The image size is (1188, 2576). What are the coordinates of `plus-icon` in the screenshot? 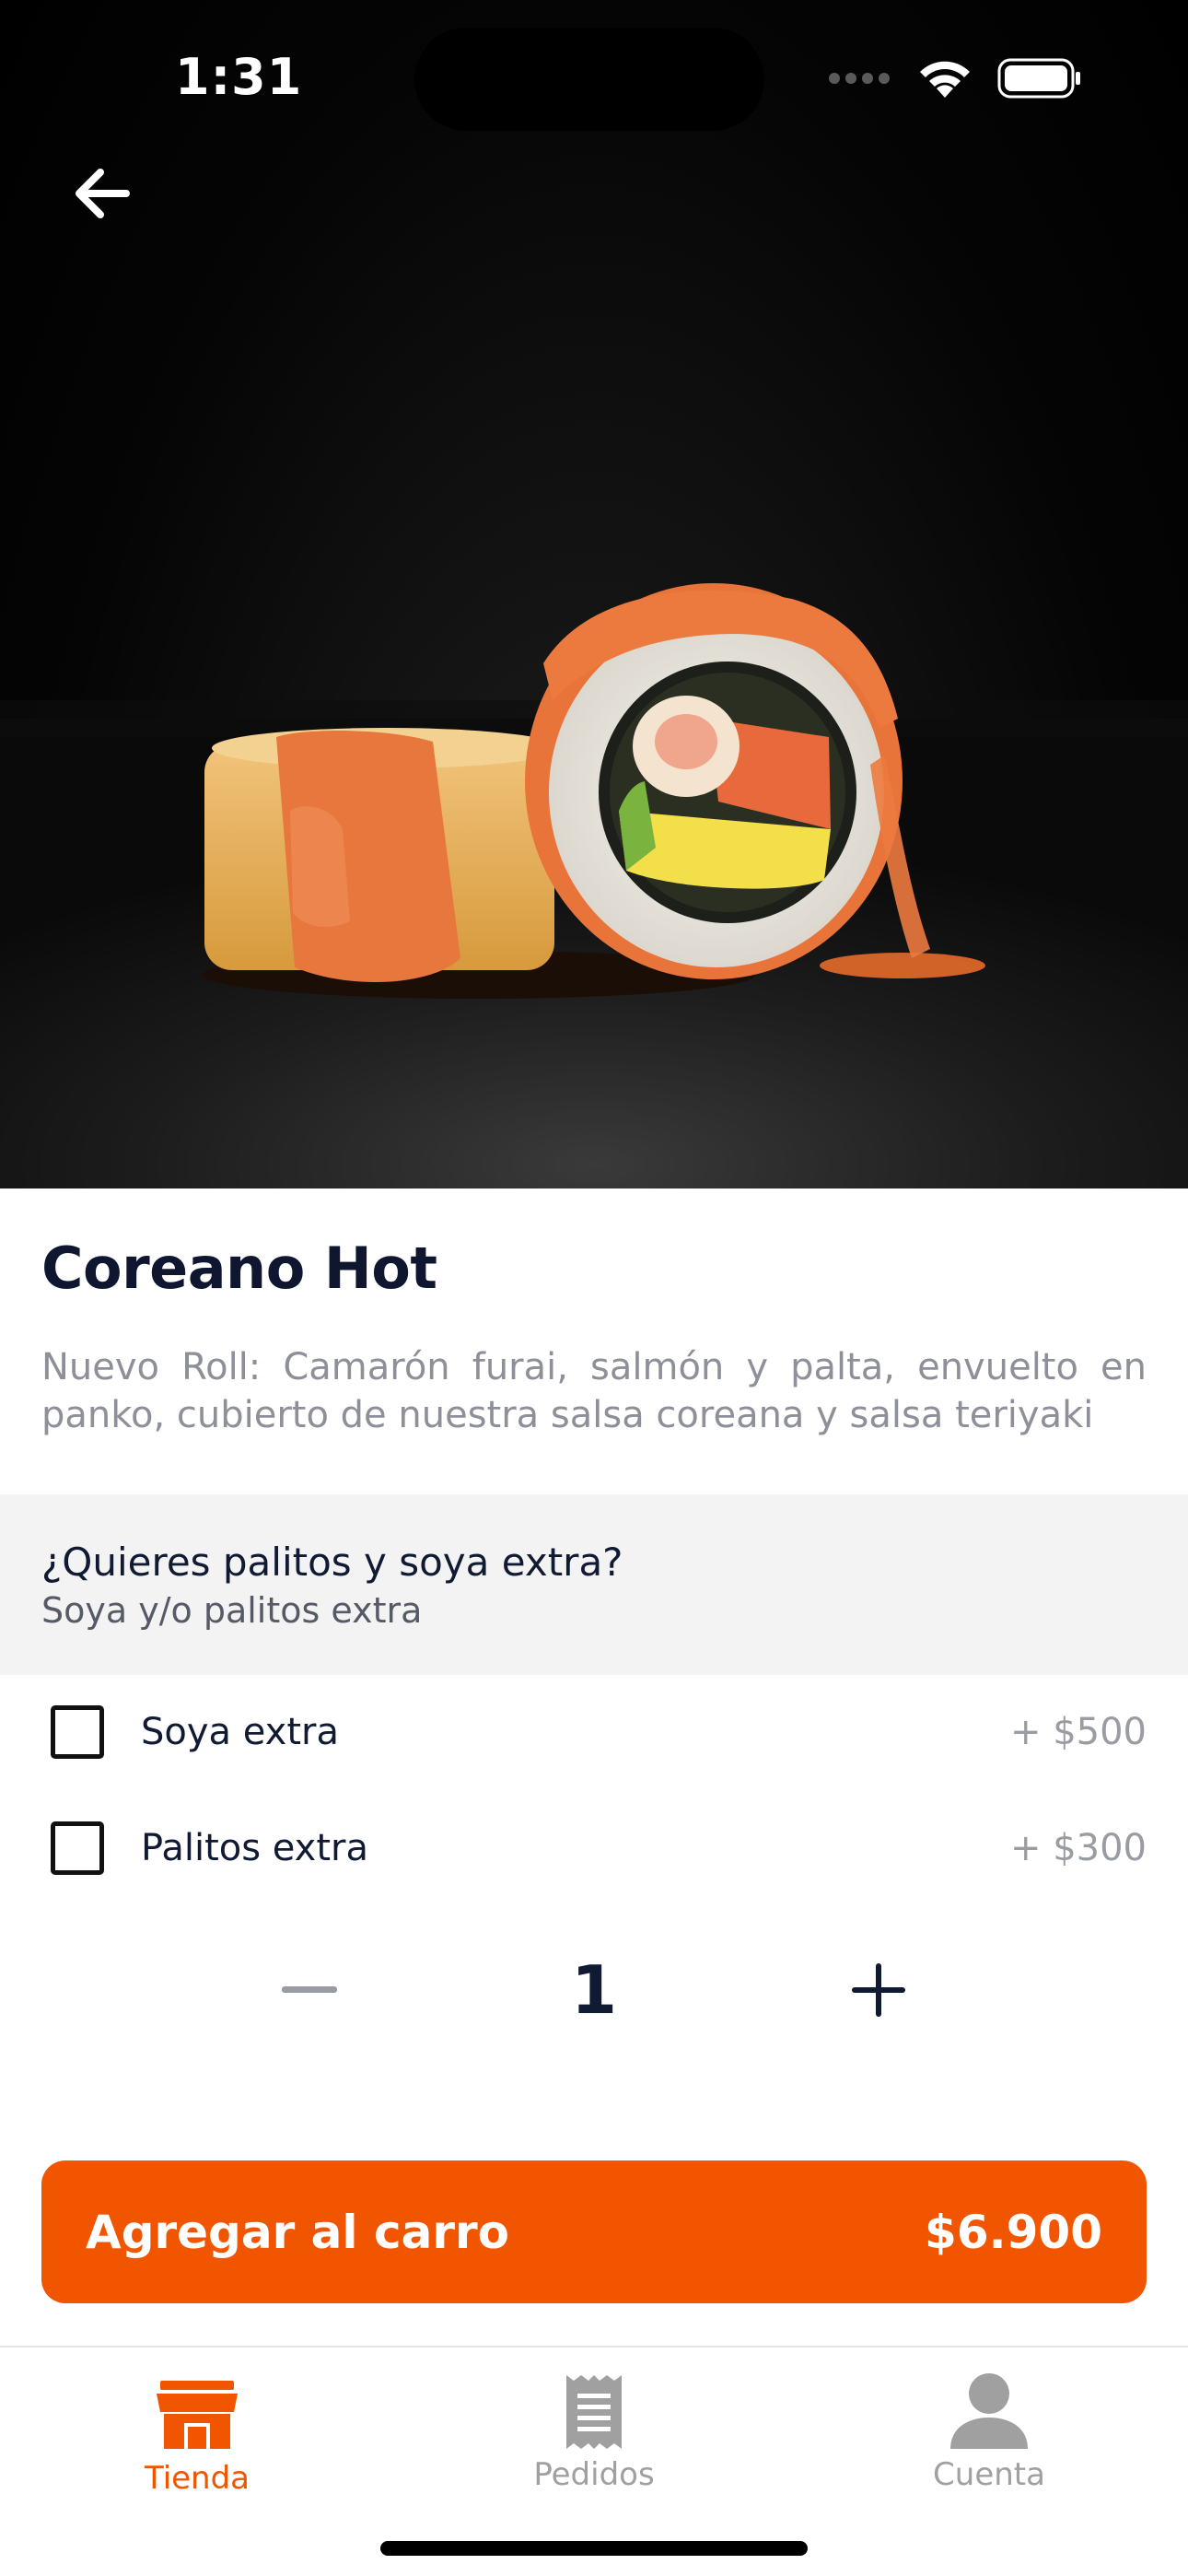 It's located at (878, 1990).